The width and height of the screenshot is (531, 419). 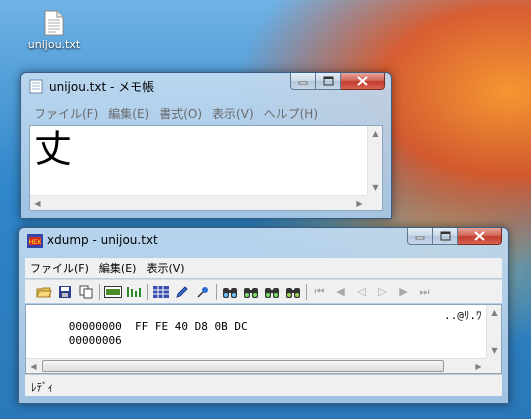 I want to click on text-file-icon, so click(x=54, y=23).